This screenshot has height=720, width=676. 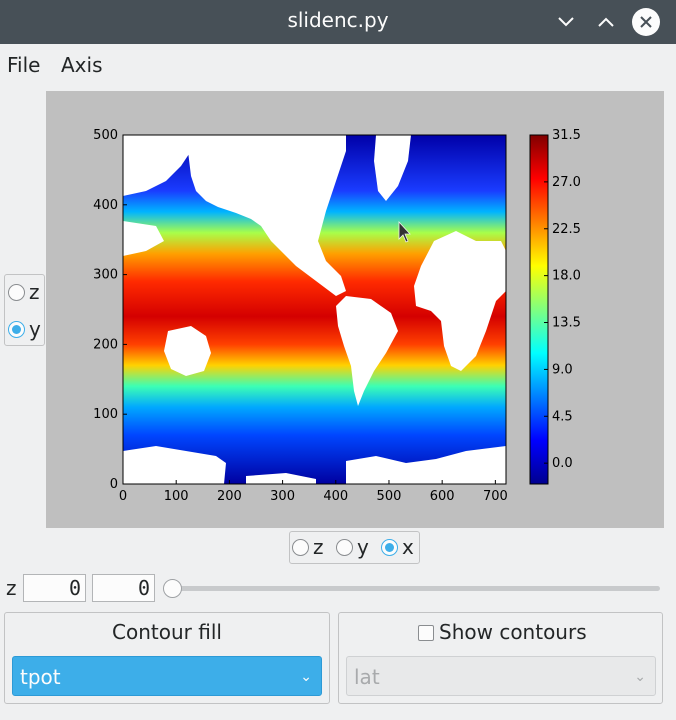 What do you see at coordinates (354, 547) in the screenshot?
I see `bottom-axis-selector: z y x` at bounding box center [354, 547].